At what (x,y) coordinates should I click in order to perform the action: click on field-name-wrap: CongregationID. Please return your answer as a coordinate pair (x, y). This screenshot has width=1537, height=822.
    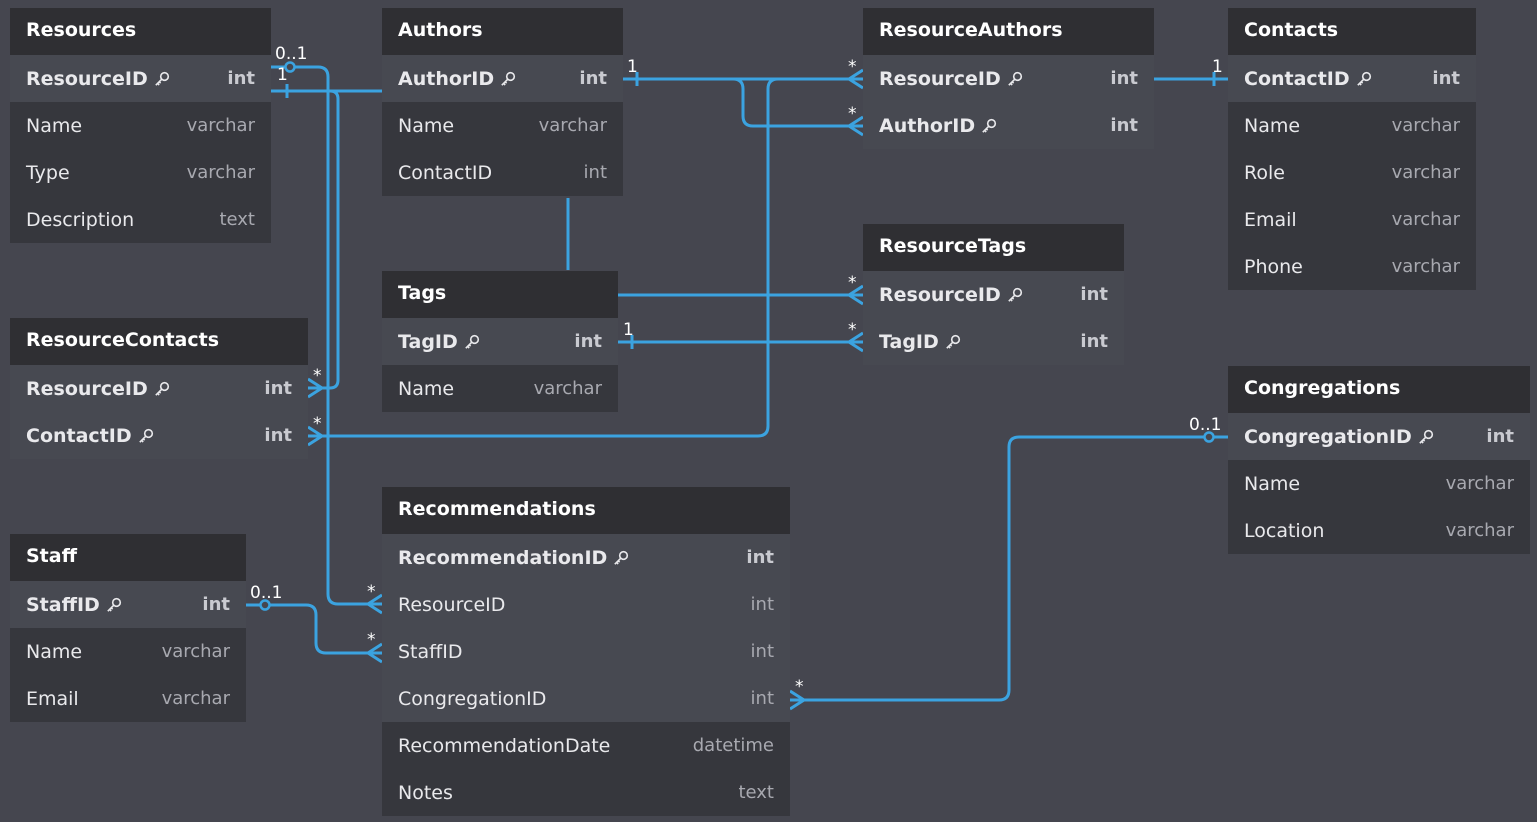
    Looking at the image, I should click on (472, 699).